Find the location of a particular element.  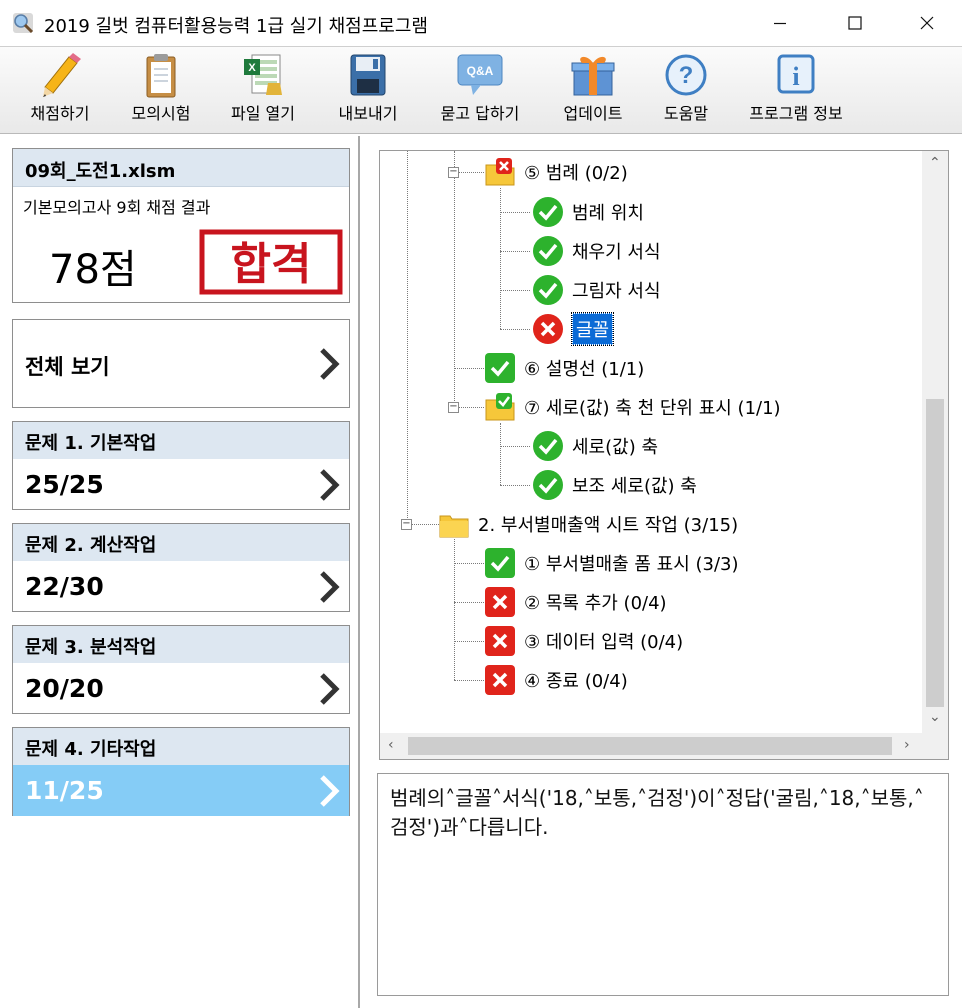

minimize-button is located at coordinates (780, 23).